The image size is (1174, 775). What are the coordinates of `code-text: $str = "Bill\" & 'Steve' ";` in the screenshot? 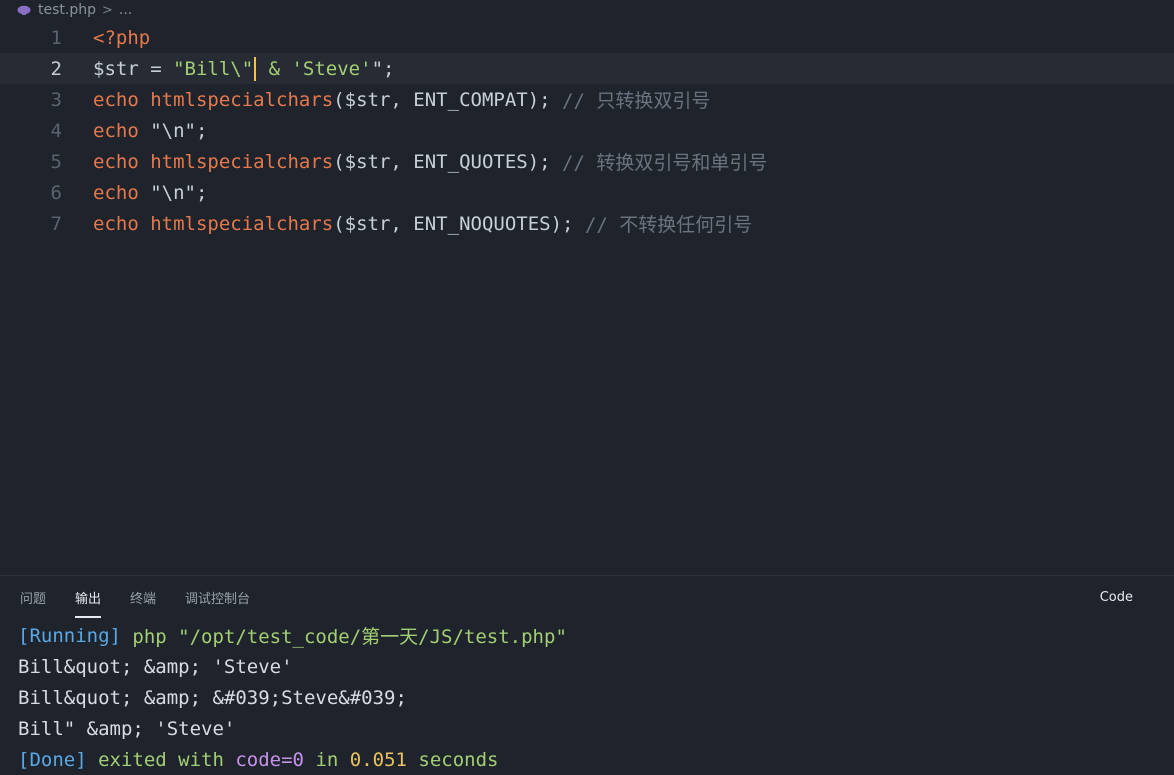 It's located at (244, 68).